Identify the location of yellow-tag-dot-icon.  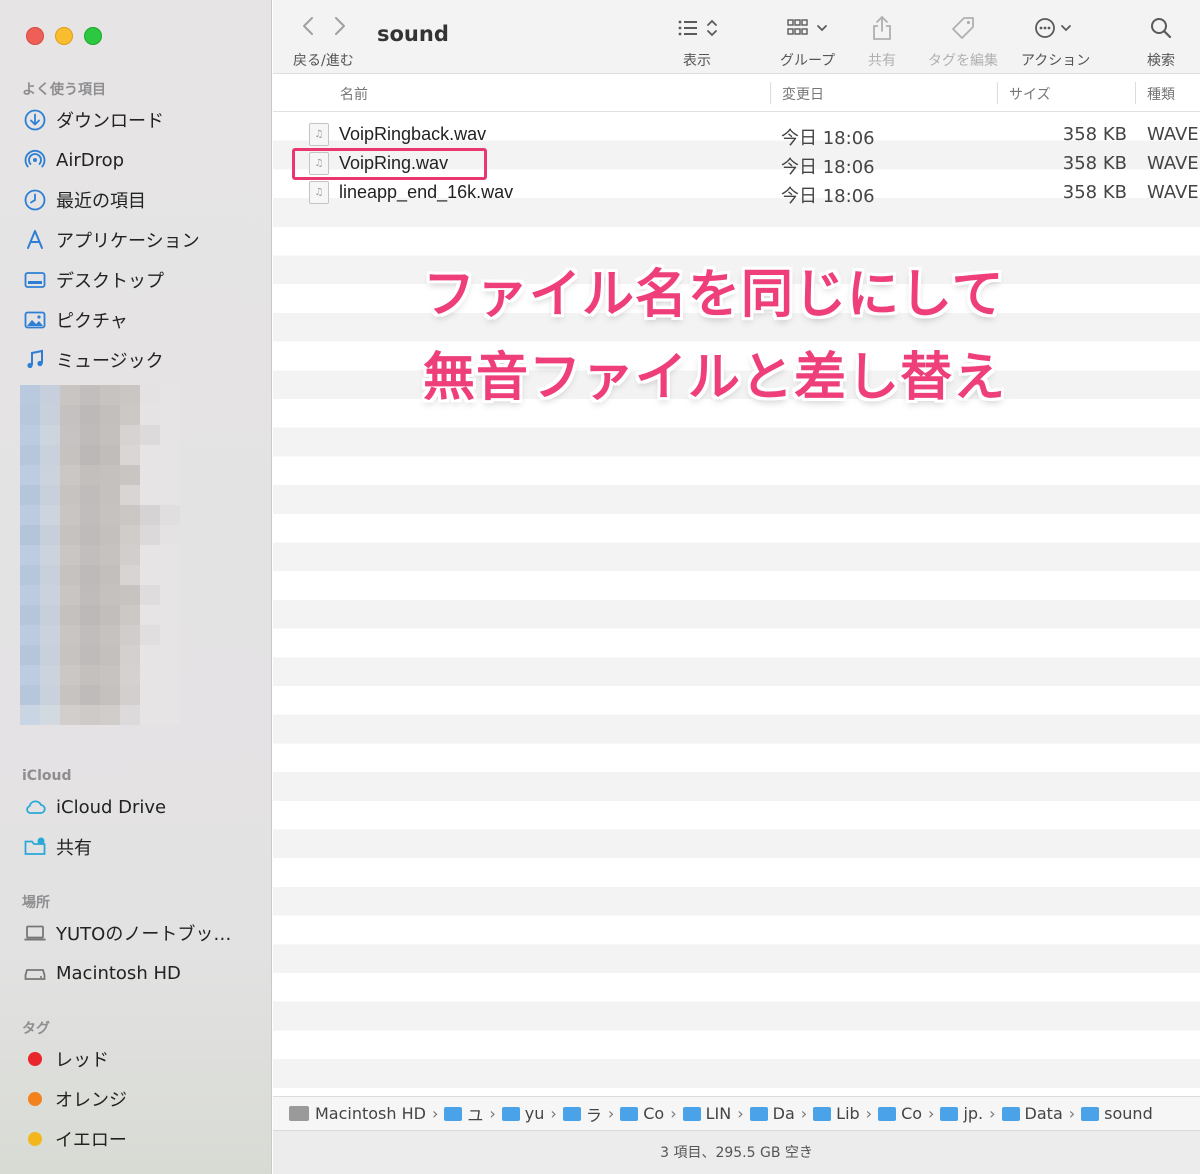
(35, 1139).